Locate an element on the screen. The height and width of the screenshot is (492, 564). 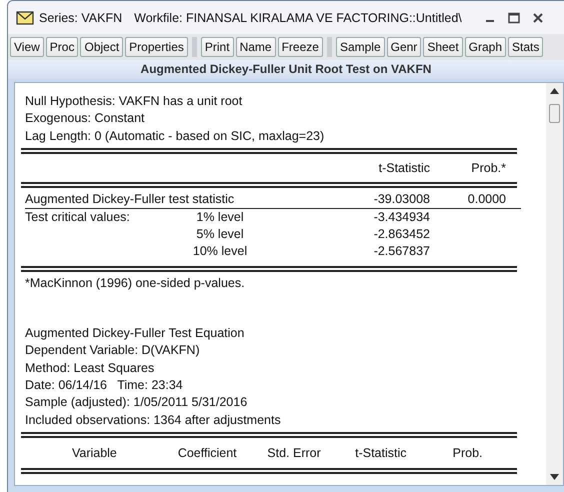
scroll-up-icon is located at coordinates (554, 91).